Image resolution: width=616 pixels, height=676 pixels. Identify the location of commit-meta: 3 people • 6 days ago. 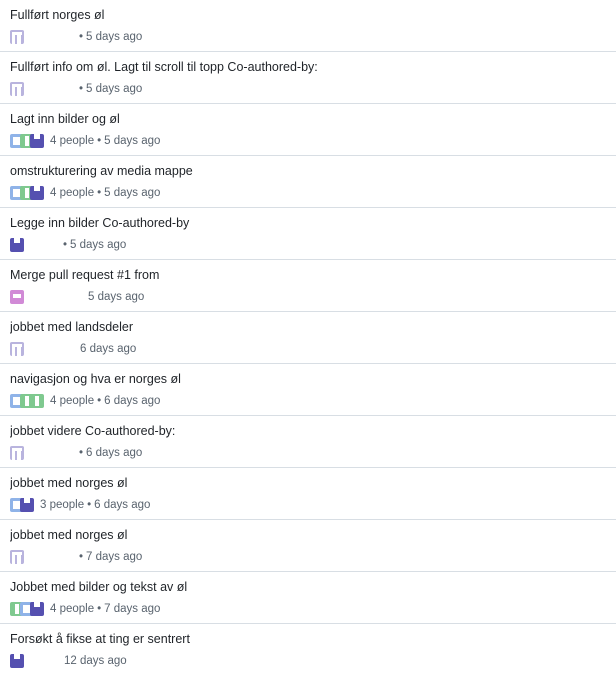
(308, 505).